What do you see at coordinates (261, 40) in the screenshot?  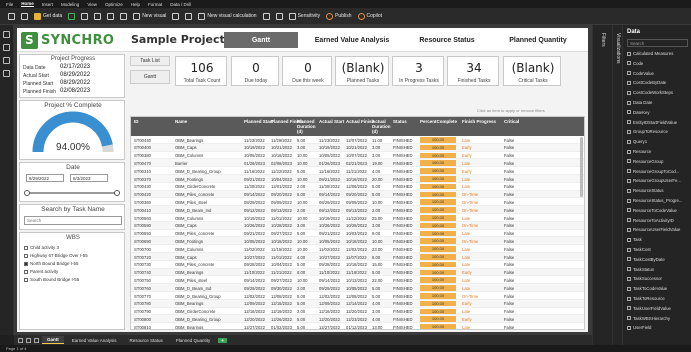 I see `tab-gantt: Gantt` at bounding box center [261, 40].